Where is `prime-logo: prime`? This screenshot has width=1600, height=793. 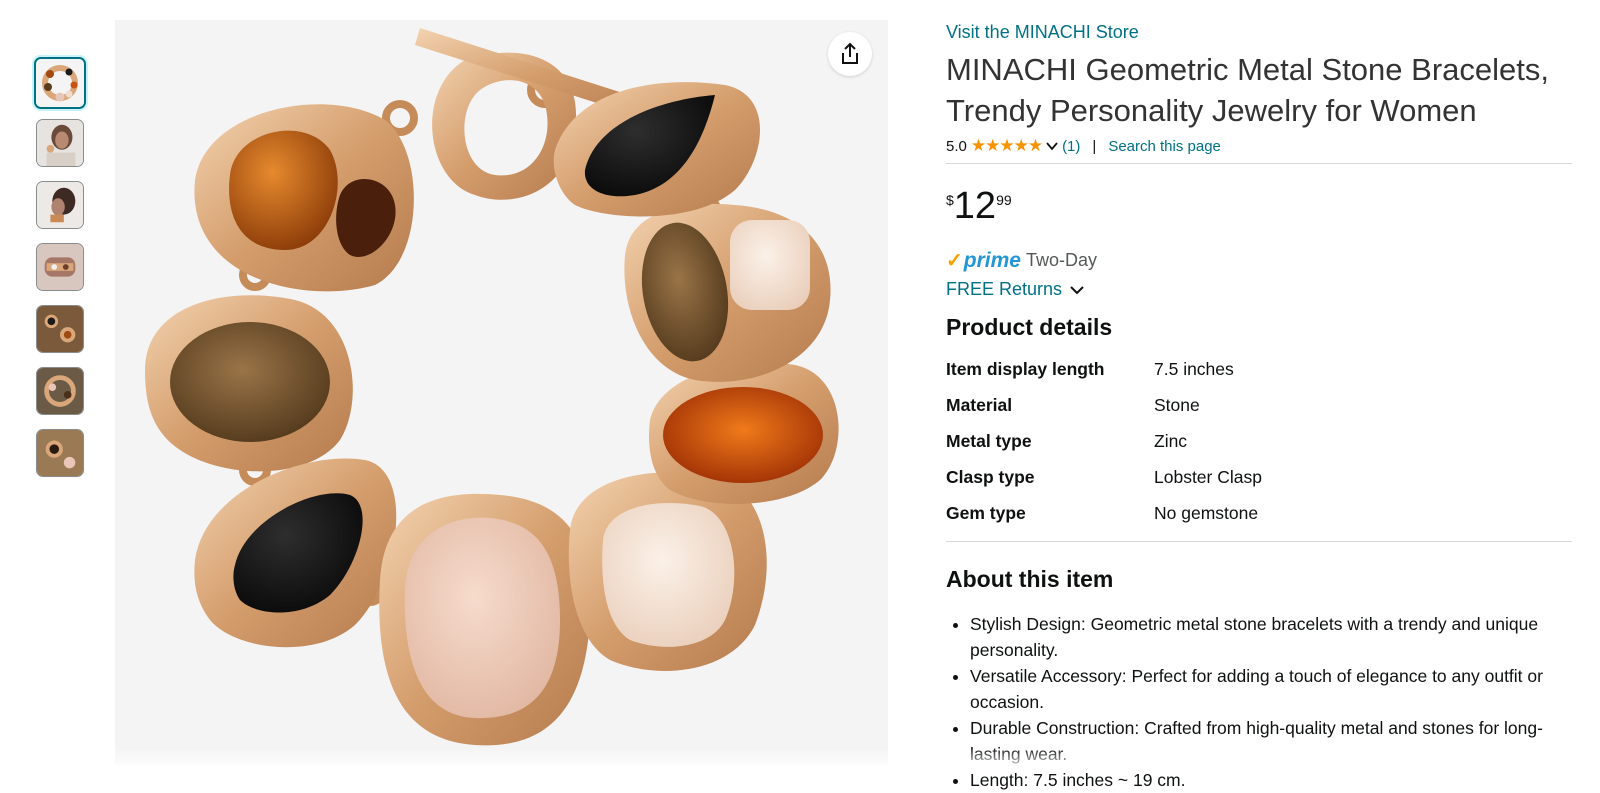 prime-logo: prime is located at coordinates (992, 260).